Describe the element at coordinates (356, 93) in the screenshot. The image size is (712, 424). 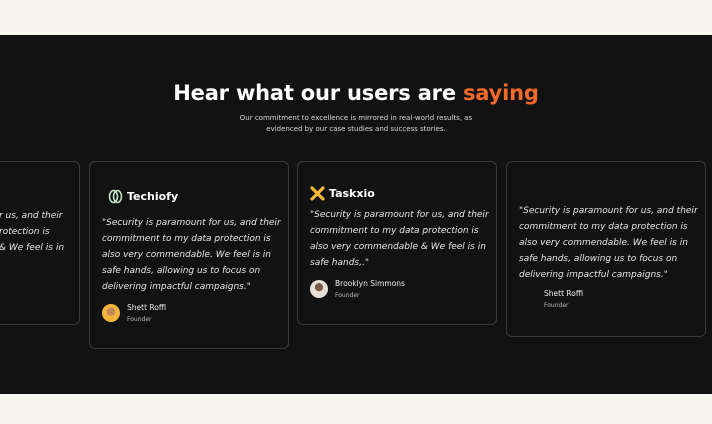
I see `section-title: Hear what our users are saying` at that location.